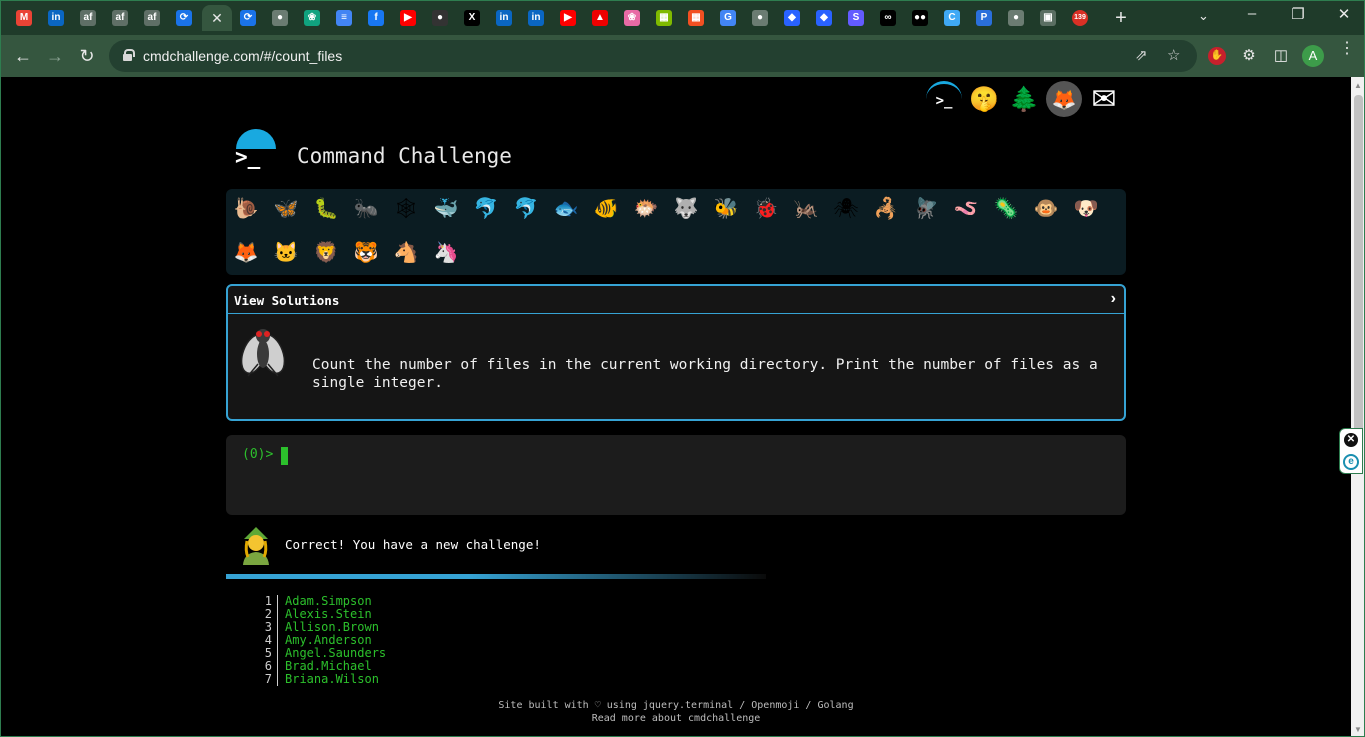  I want to click on challenge-animal-icon: 🦗, so click(806, 209).